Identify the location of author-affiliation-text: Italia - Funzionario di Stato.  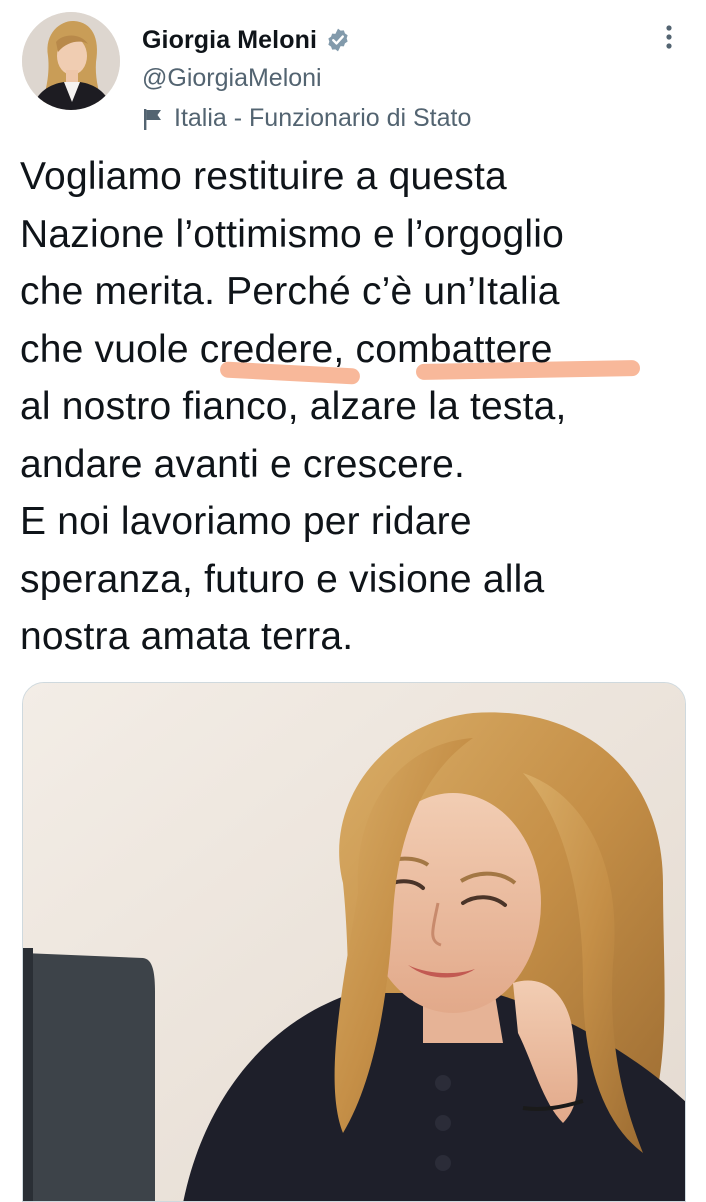
(323, 118).